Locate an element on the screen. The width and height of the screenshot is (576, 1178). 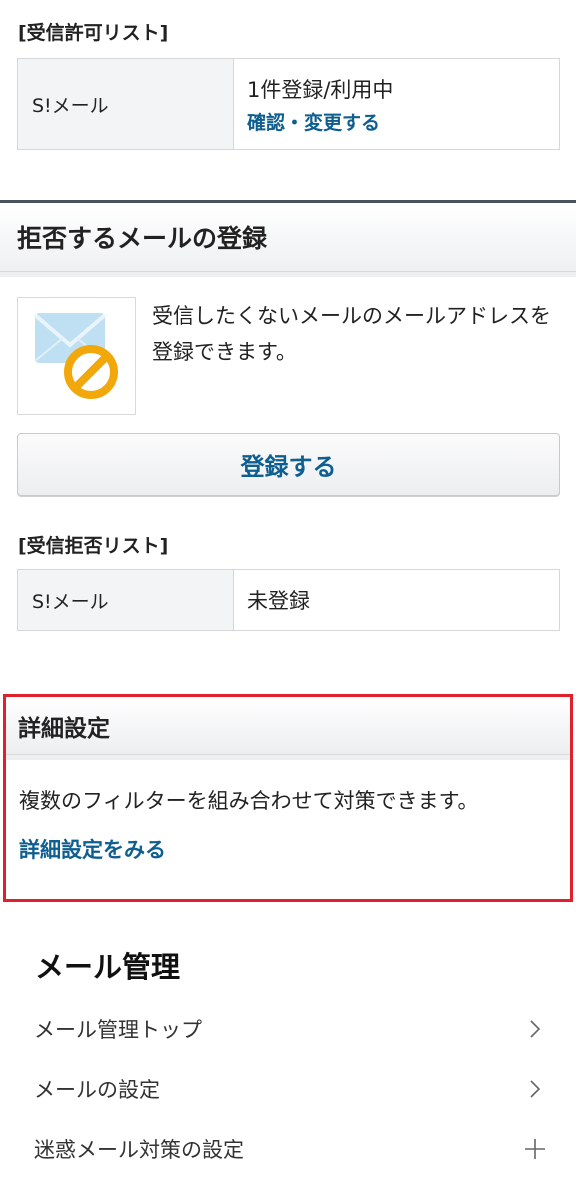
allow-list-change-link: 確認・変更する is located at coordinates (403, 121).